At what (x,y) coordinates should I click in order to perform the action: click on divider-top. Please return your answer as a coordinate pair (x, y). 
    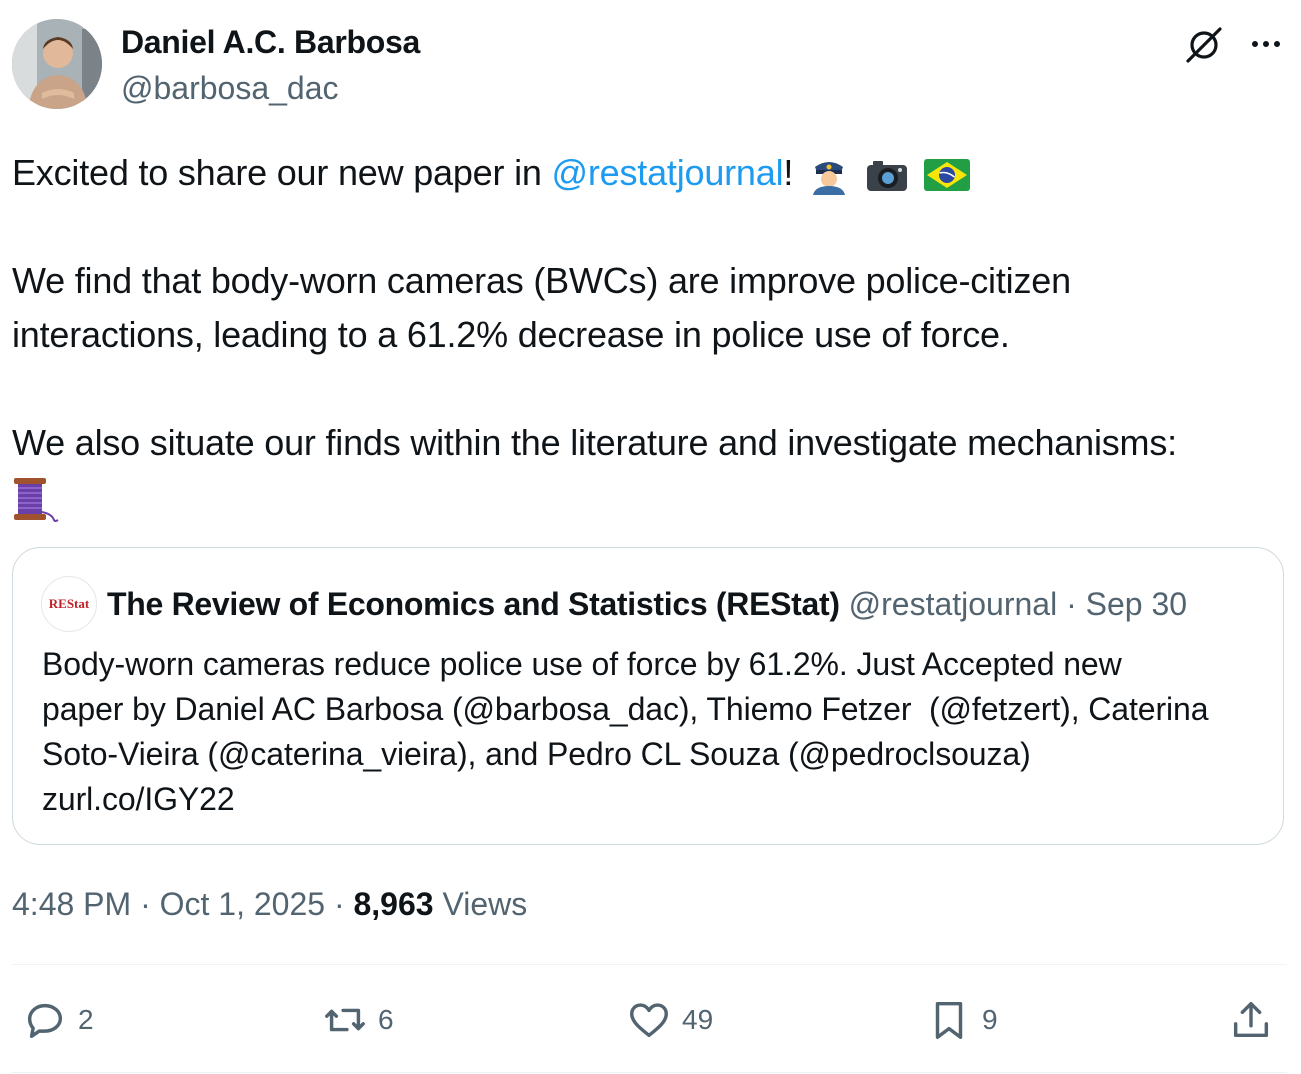
    Looking at the image, I should click on (649, 964).